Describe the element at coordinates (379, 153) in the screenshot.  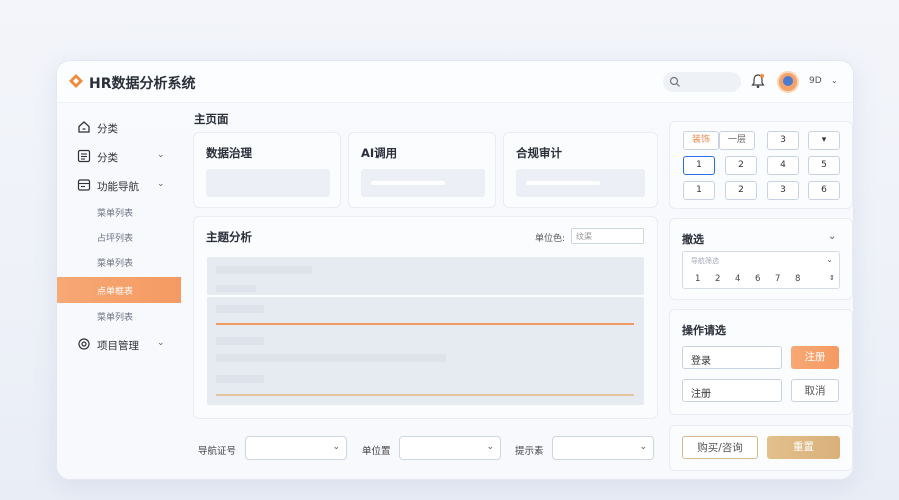
I see `card-title: AI调用` at that location.